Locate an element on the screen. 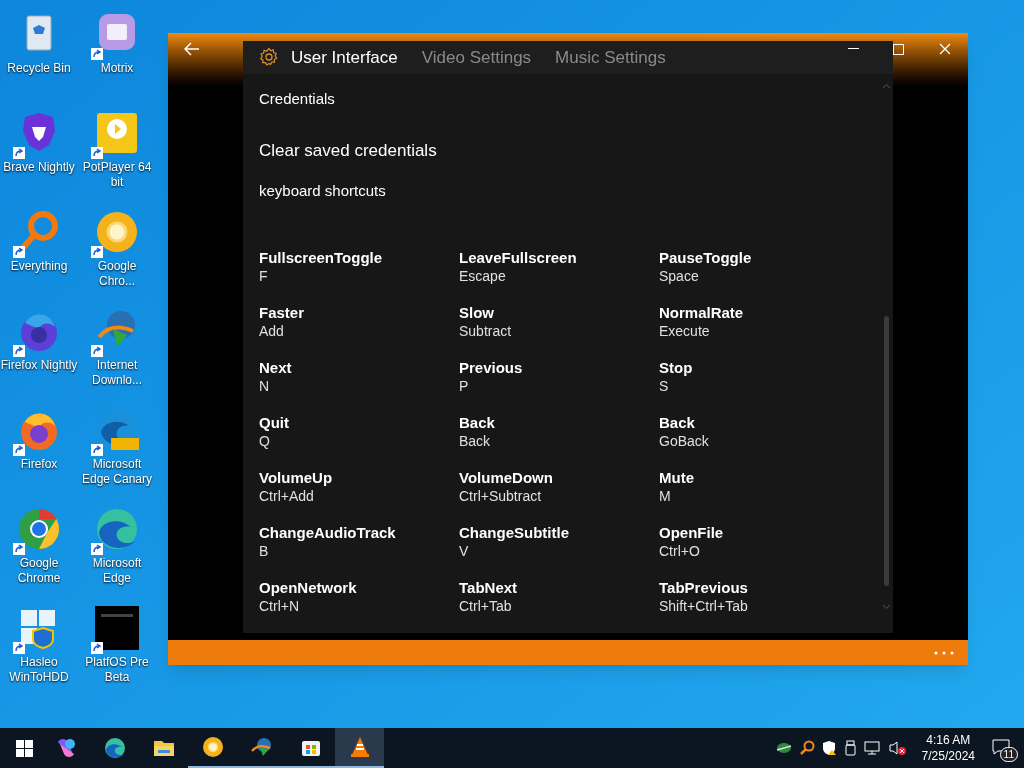 The image size is (1024, 768). desktop-icon-label: PotPlayer 64 bit is located at coordinates (117, 175).